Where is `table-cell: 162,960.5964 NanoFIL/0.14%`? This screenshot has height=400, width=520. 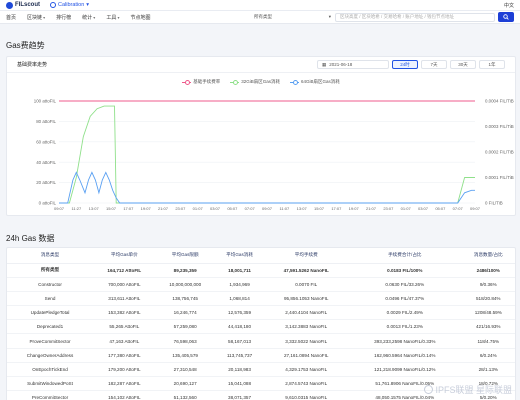 table-cell: 162,960.5964 NanoFIL/0.14% is located at coordinates (405, 355).